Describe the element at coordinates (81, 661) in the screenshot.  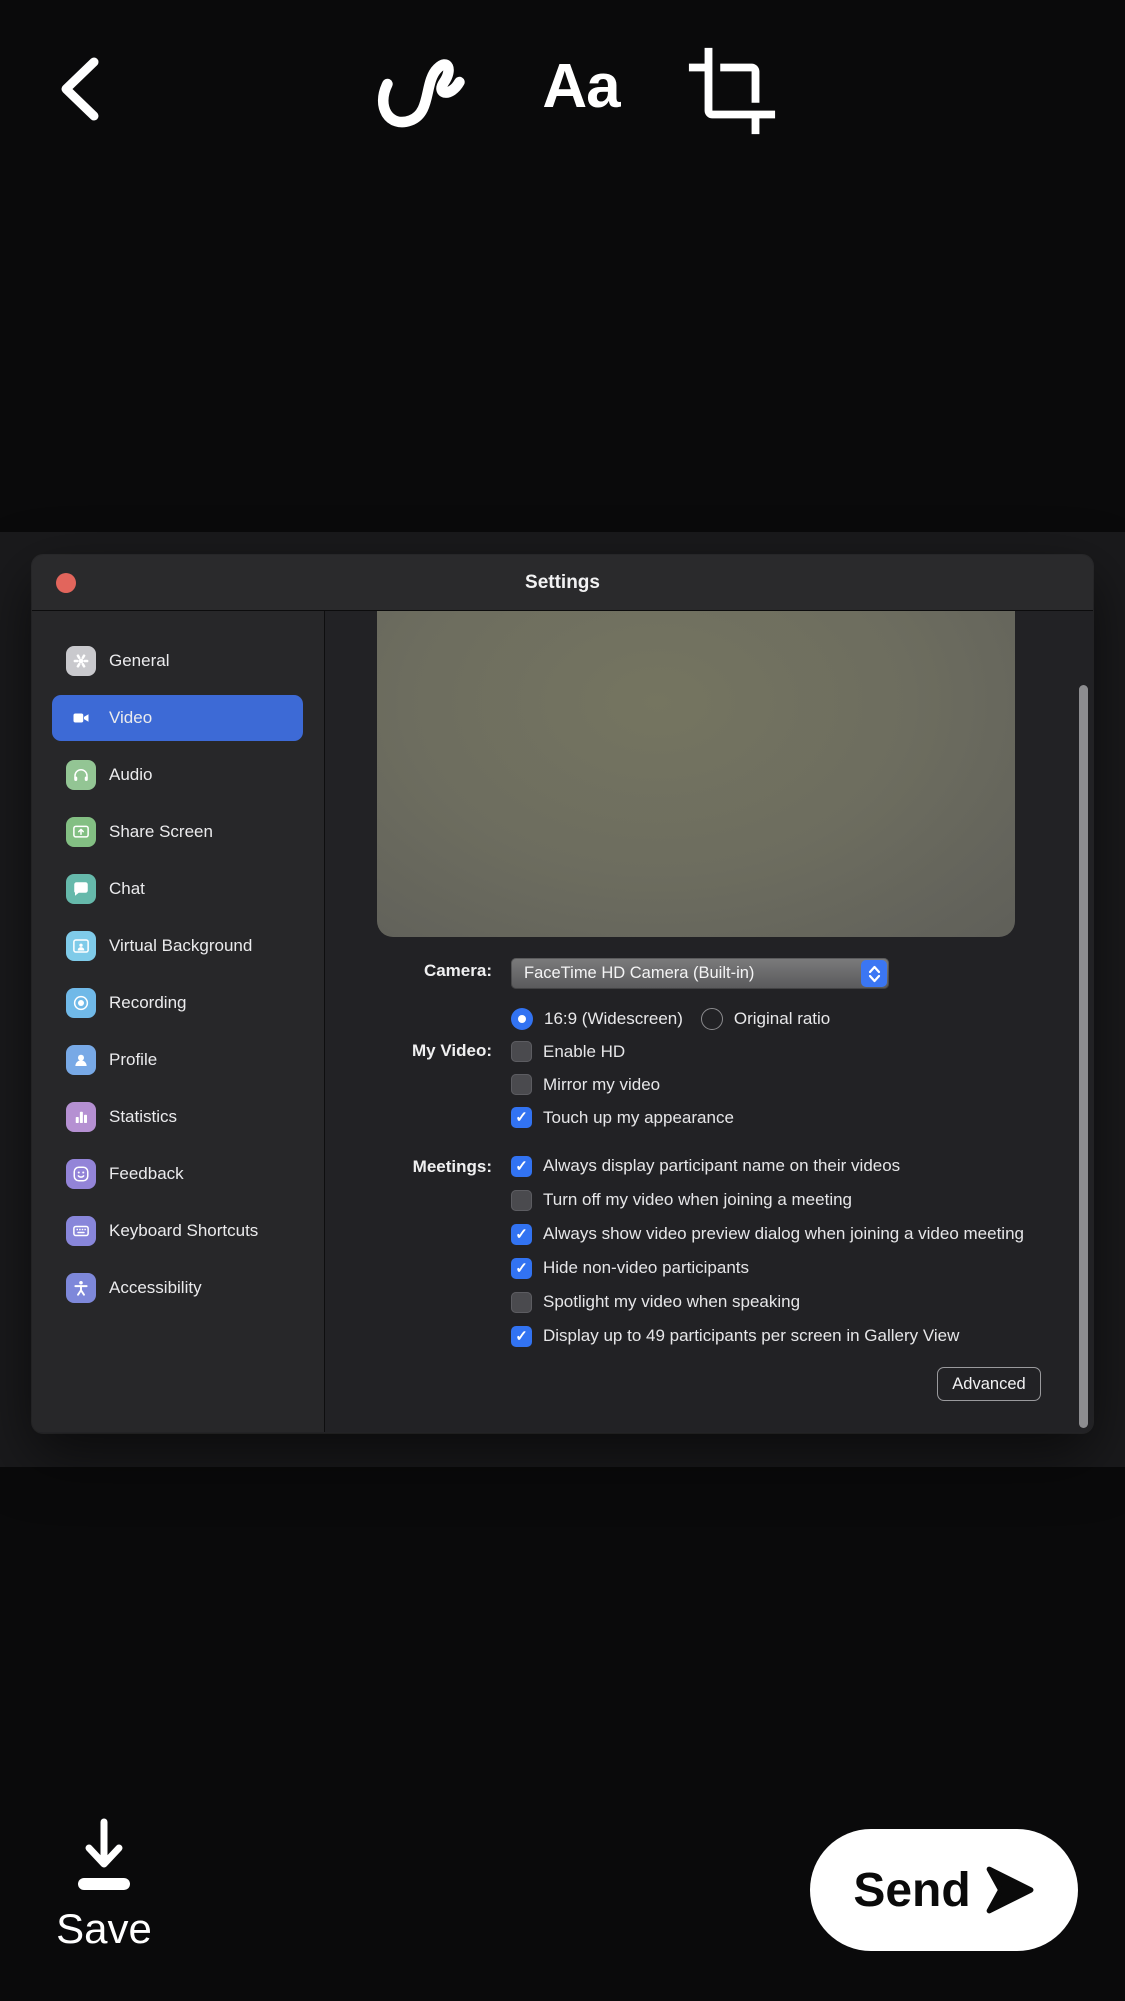
I see `gear-icon` at that location.